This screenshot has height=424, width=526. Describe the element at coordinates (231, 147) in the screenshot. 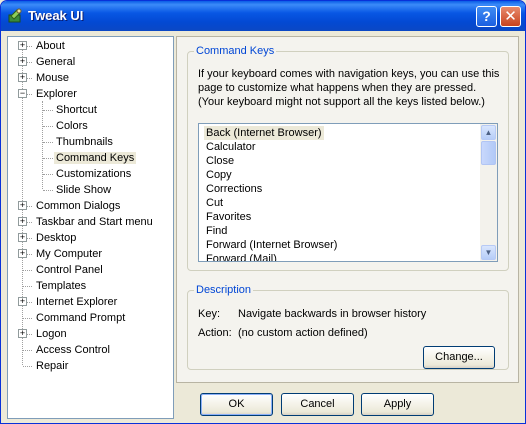

I see `list-item: Calculator` at that location.